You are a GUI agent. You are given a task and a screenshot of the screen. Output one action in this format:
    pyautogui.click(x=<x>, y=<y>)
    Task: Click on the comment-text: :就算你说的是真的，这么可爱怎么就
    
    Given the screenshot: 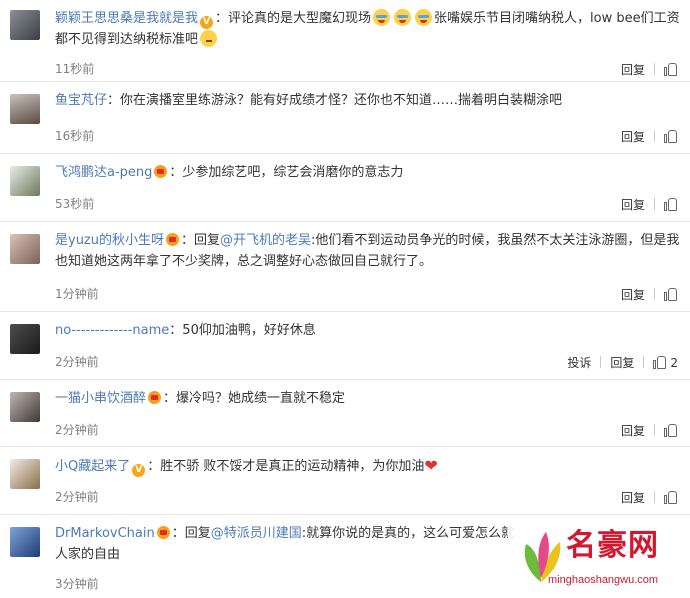 What is the action you would take?
    pyautogui.click(x=408, y=533)
    